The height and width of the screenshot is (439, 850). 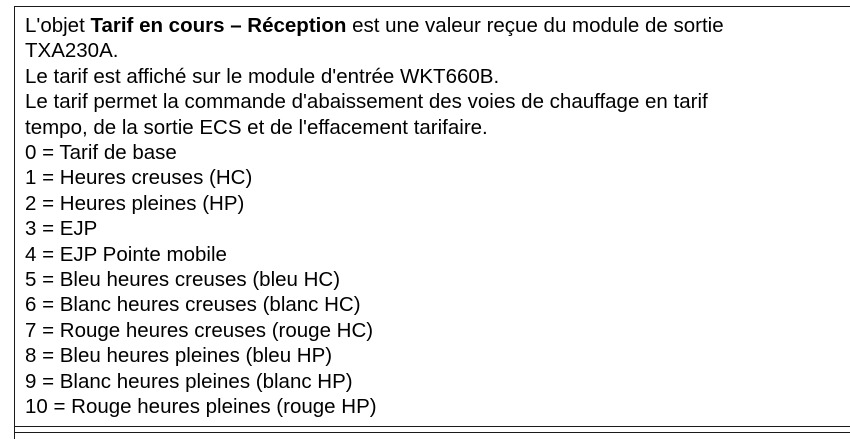 I want to click on table-border-tick, so click(x=14, y=433).